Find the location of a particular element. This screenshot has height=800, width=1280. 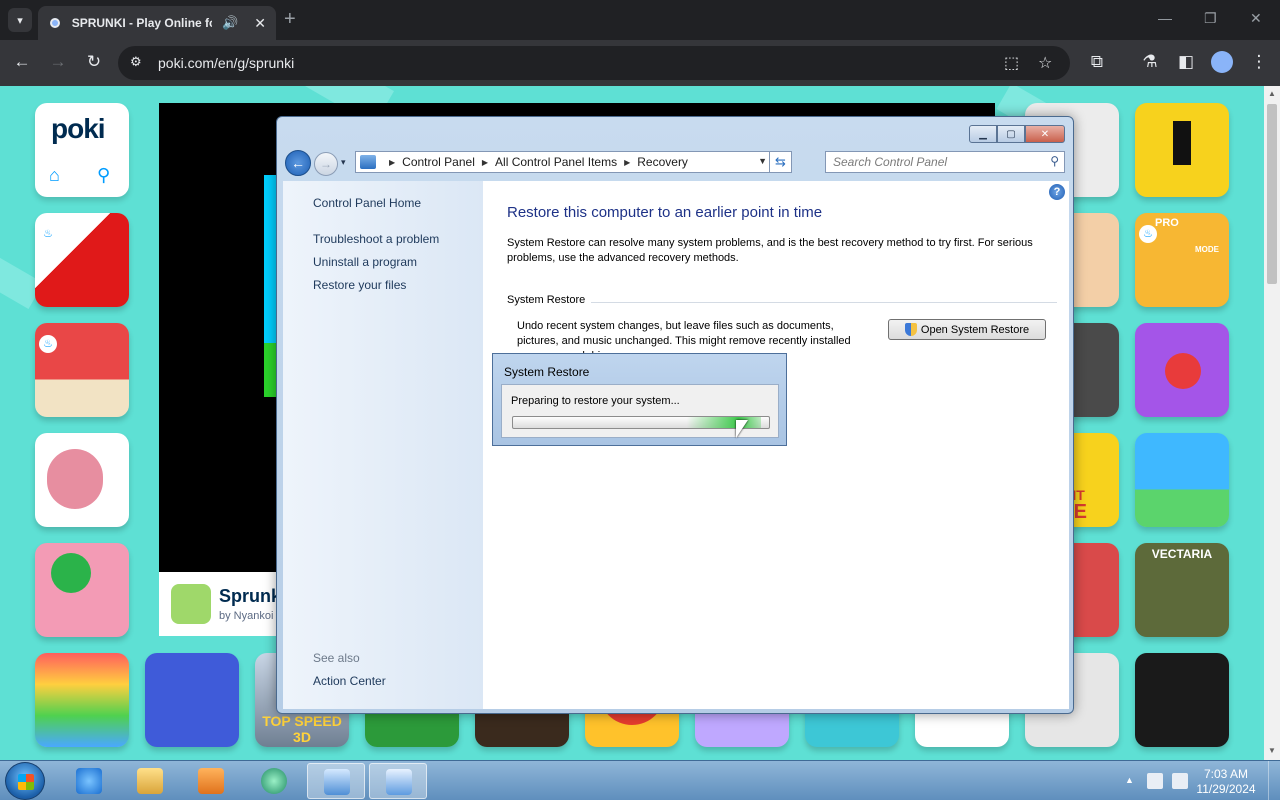

recent-pages-dropdown-icon: ▾ is located at coordinates (343, 162).